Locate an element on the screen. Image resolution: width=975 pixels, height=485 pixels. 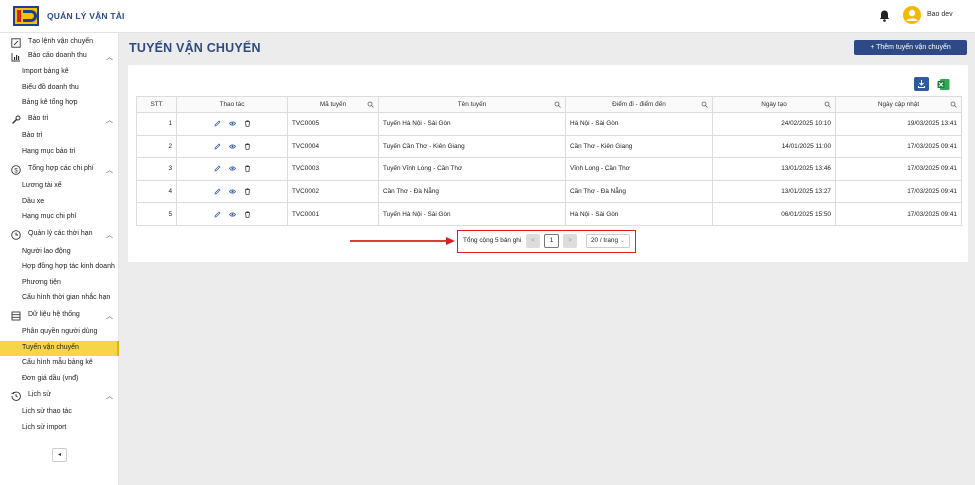
sidebar-item-label: Bảo trì is located at coordinates (32, 135).